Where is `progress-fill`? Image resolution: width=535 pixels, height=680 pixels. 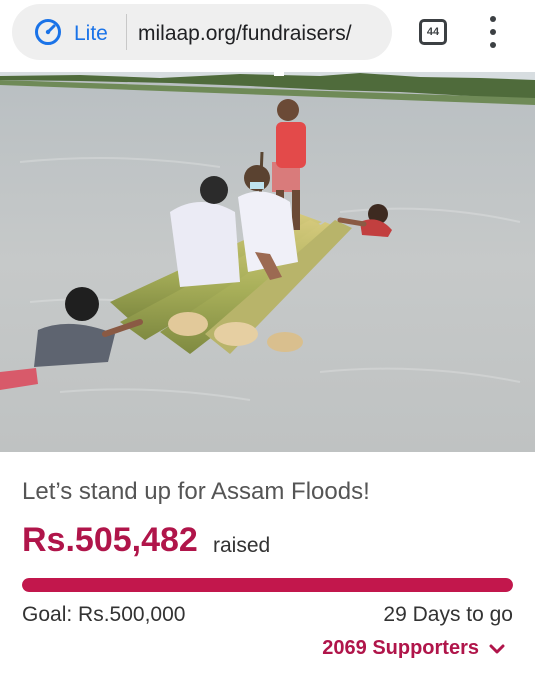
progress-fill is located at coordinates (267, 585).